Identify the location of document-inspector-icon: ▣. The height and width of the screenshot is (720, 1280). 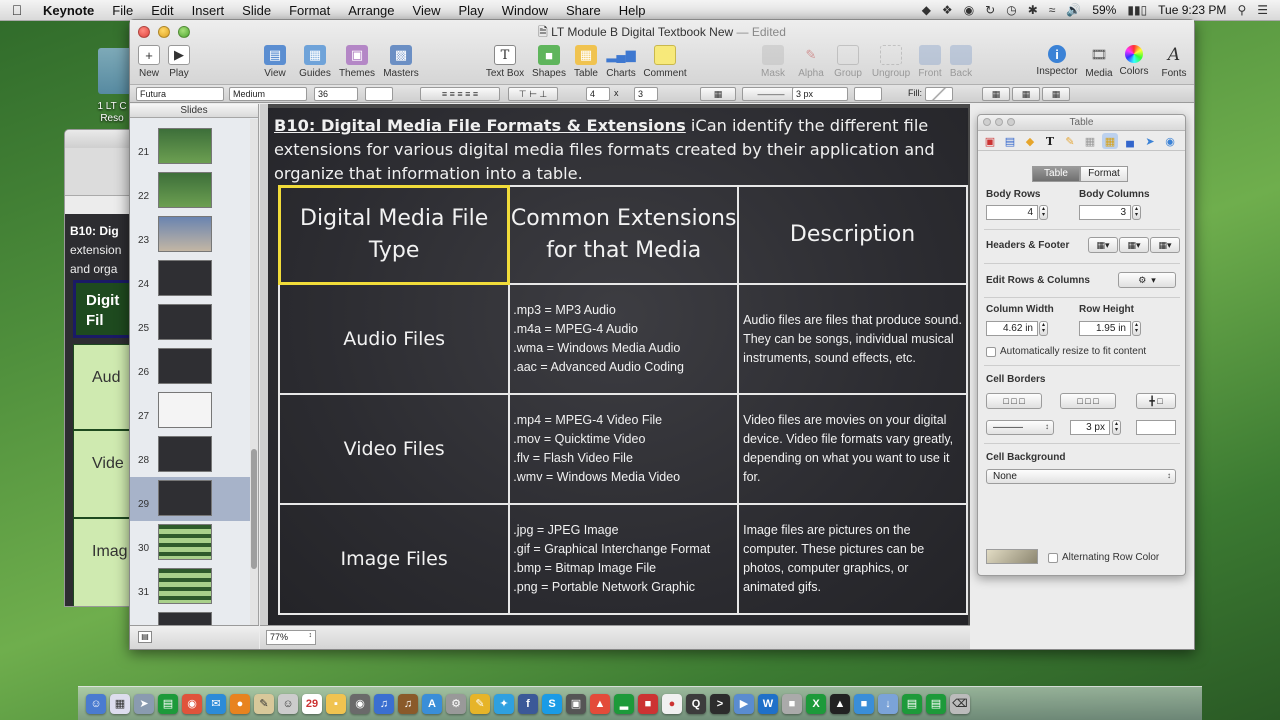
(990, 141).